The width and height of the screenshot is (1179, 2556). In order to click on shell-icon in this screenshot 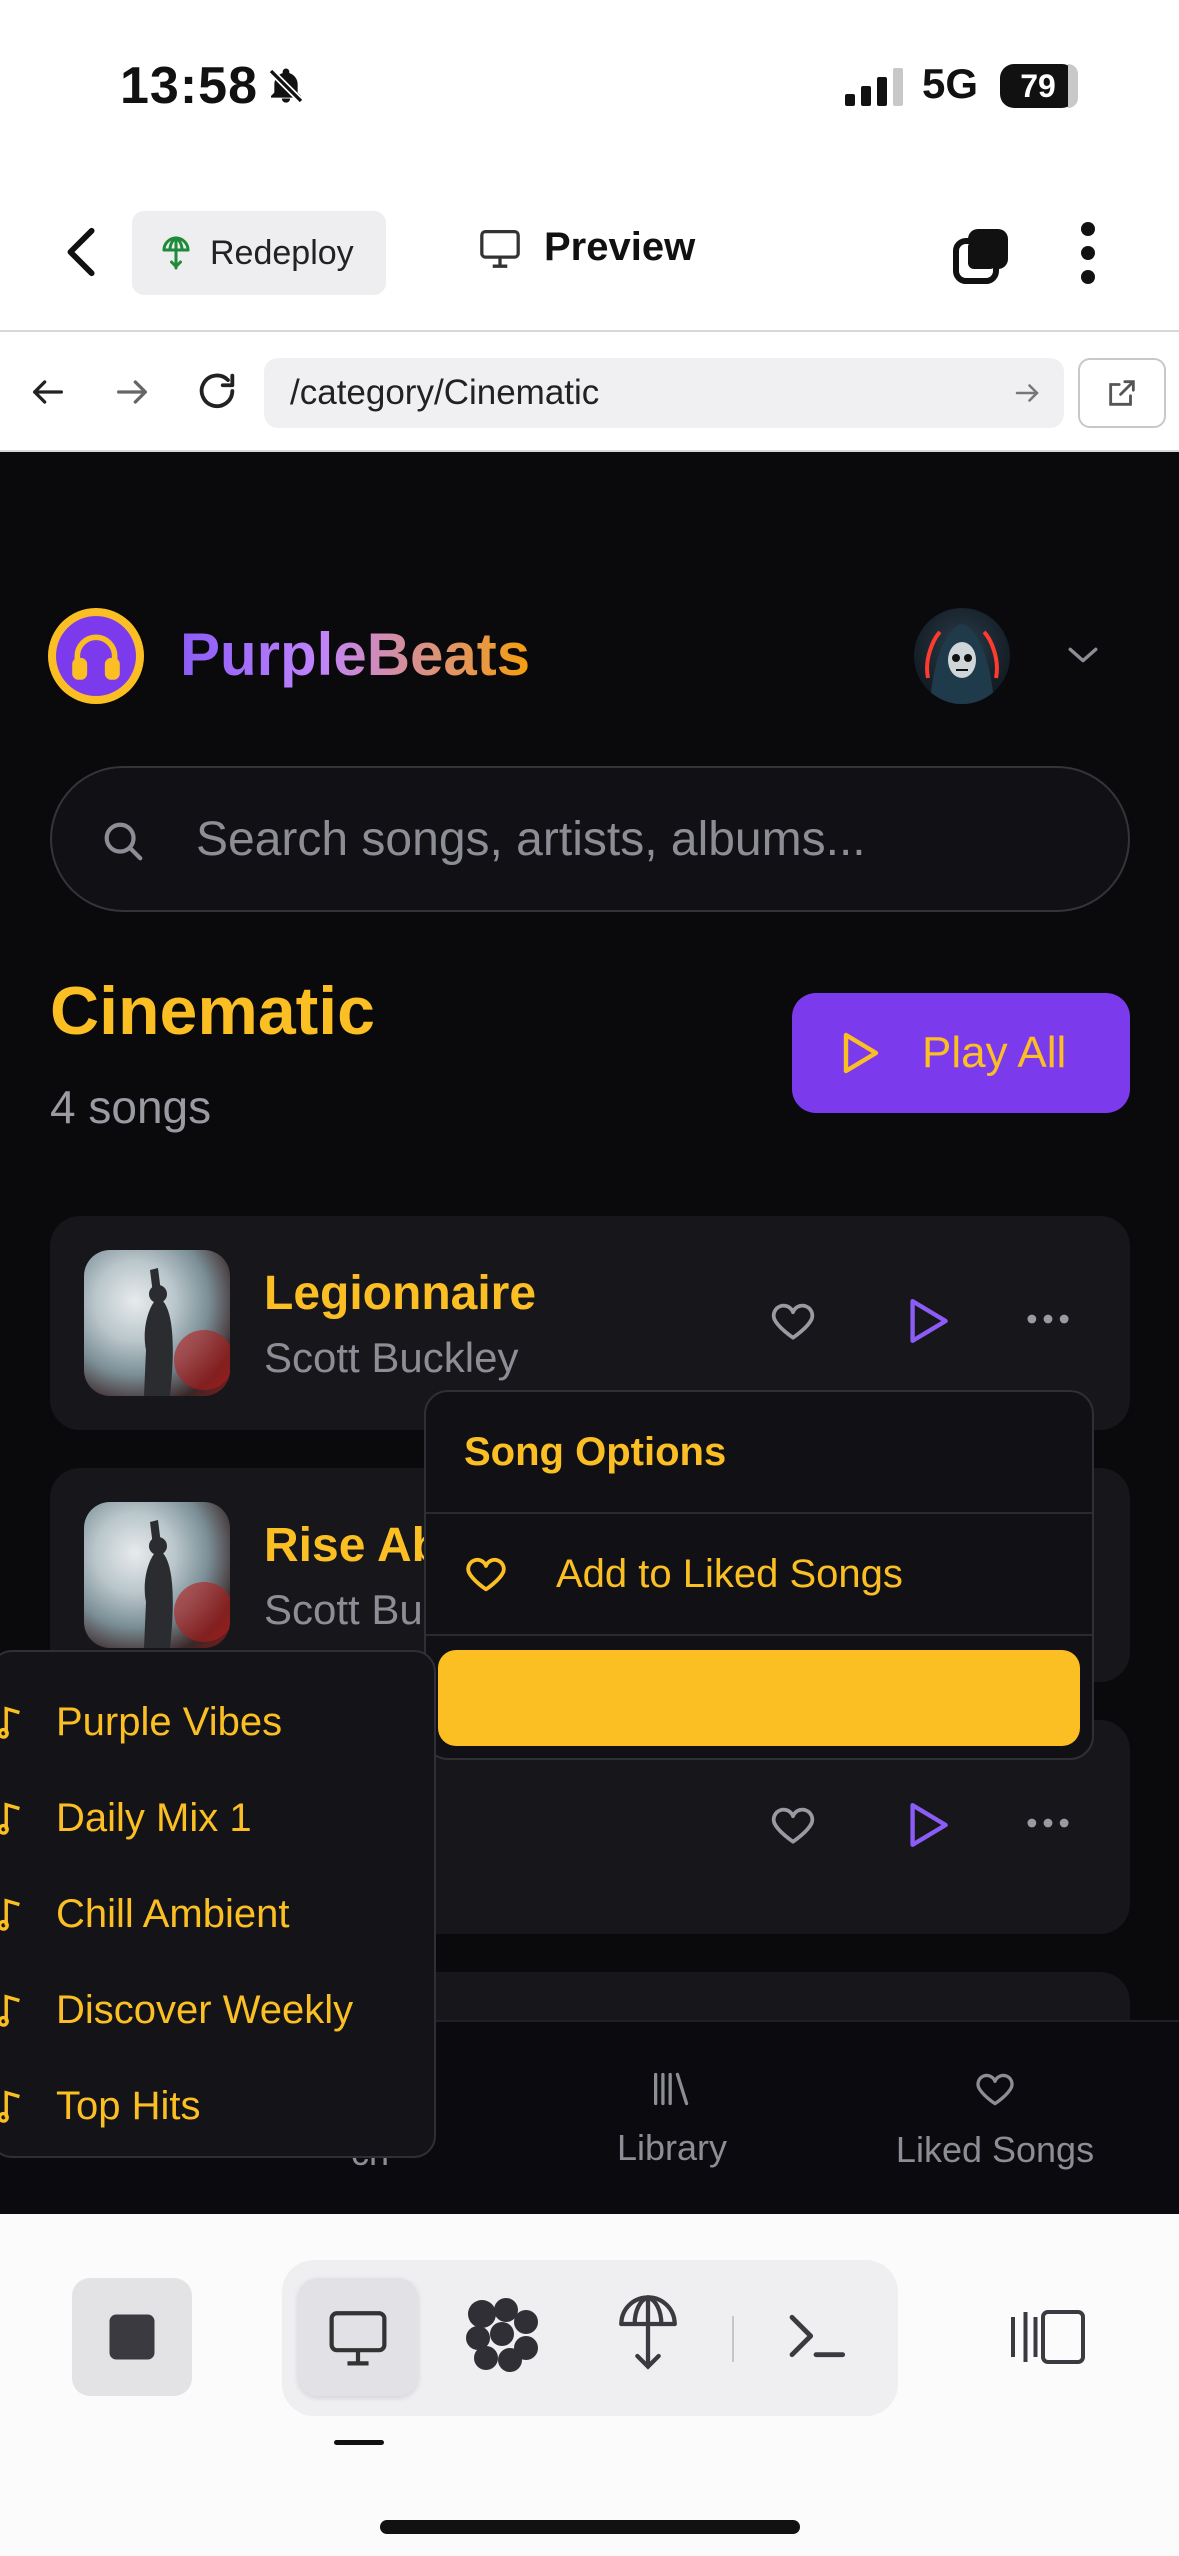, I will do `click(816, 2336)`.